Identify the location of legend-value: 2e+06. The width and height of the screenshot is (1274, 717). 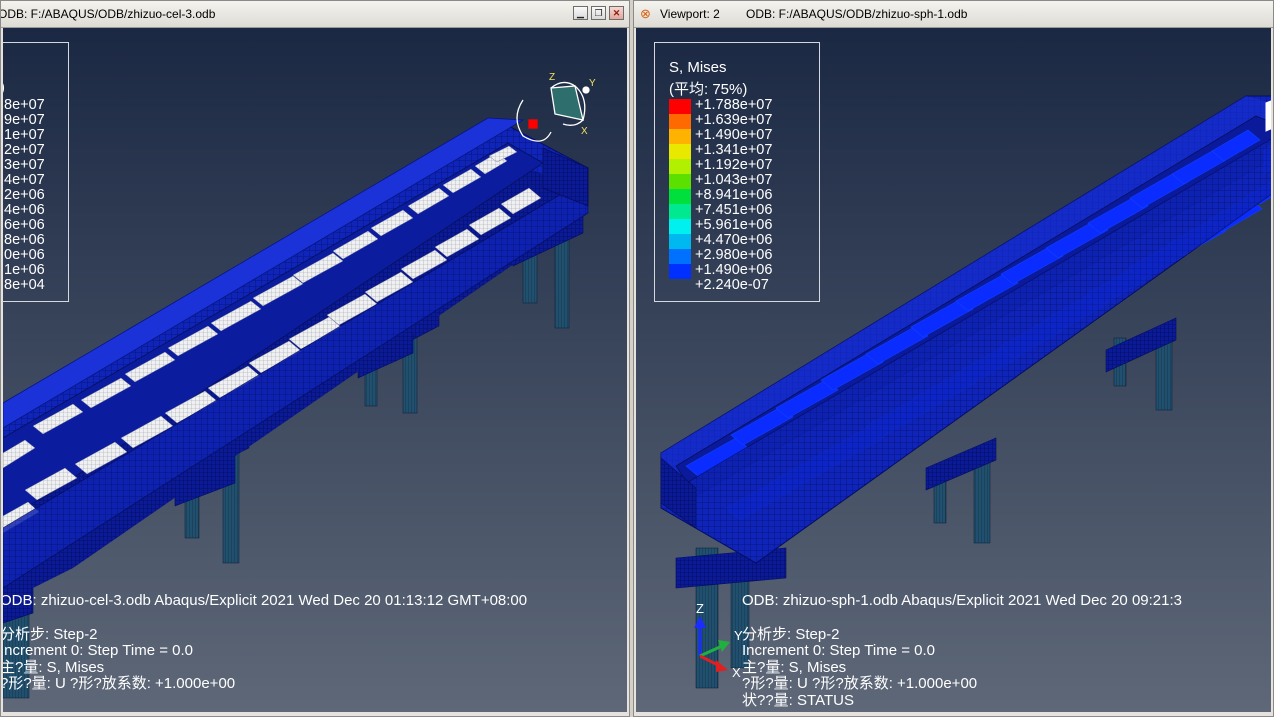
(24, 195).